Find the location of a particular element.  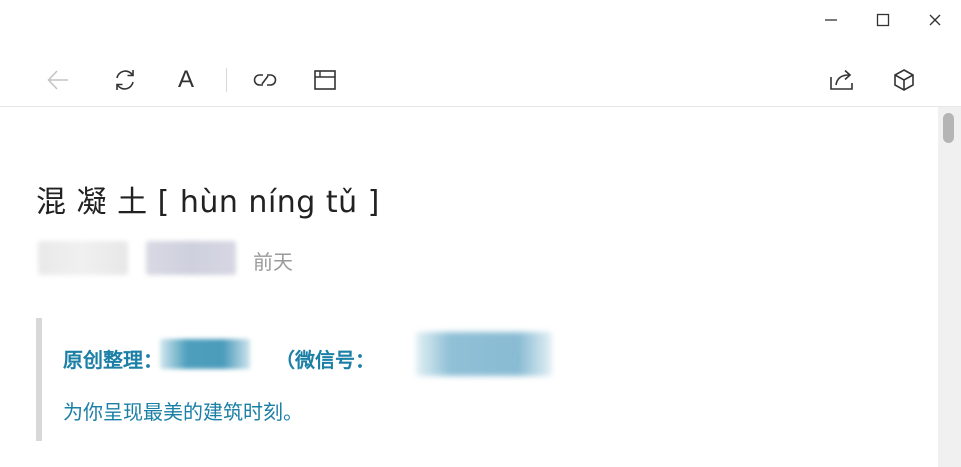

title-bar is located at coordinates (480, 20).